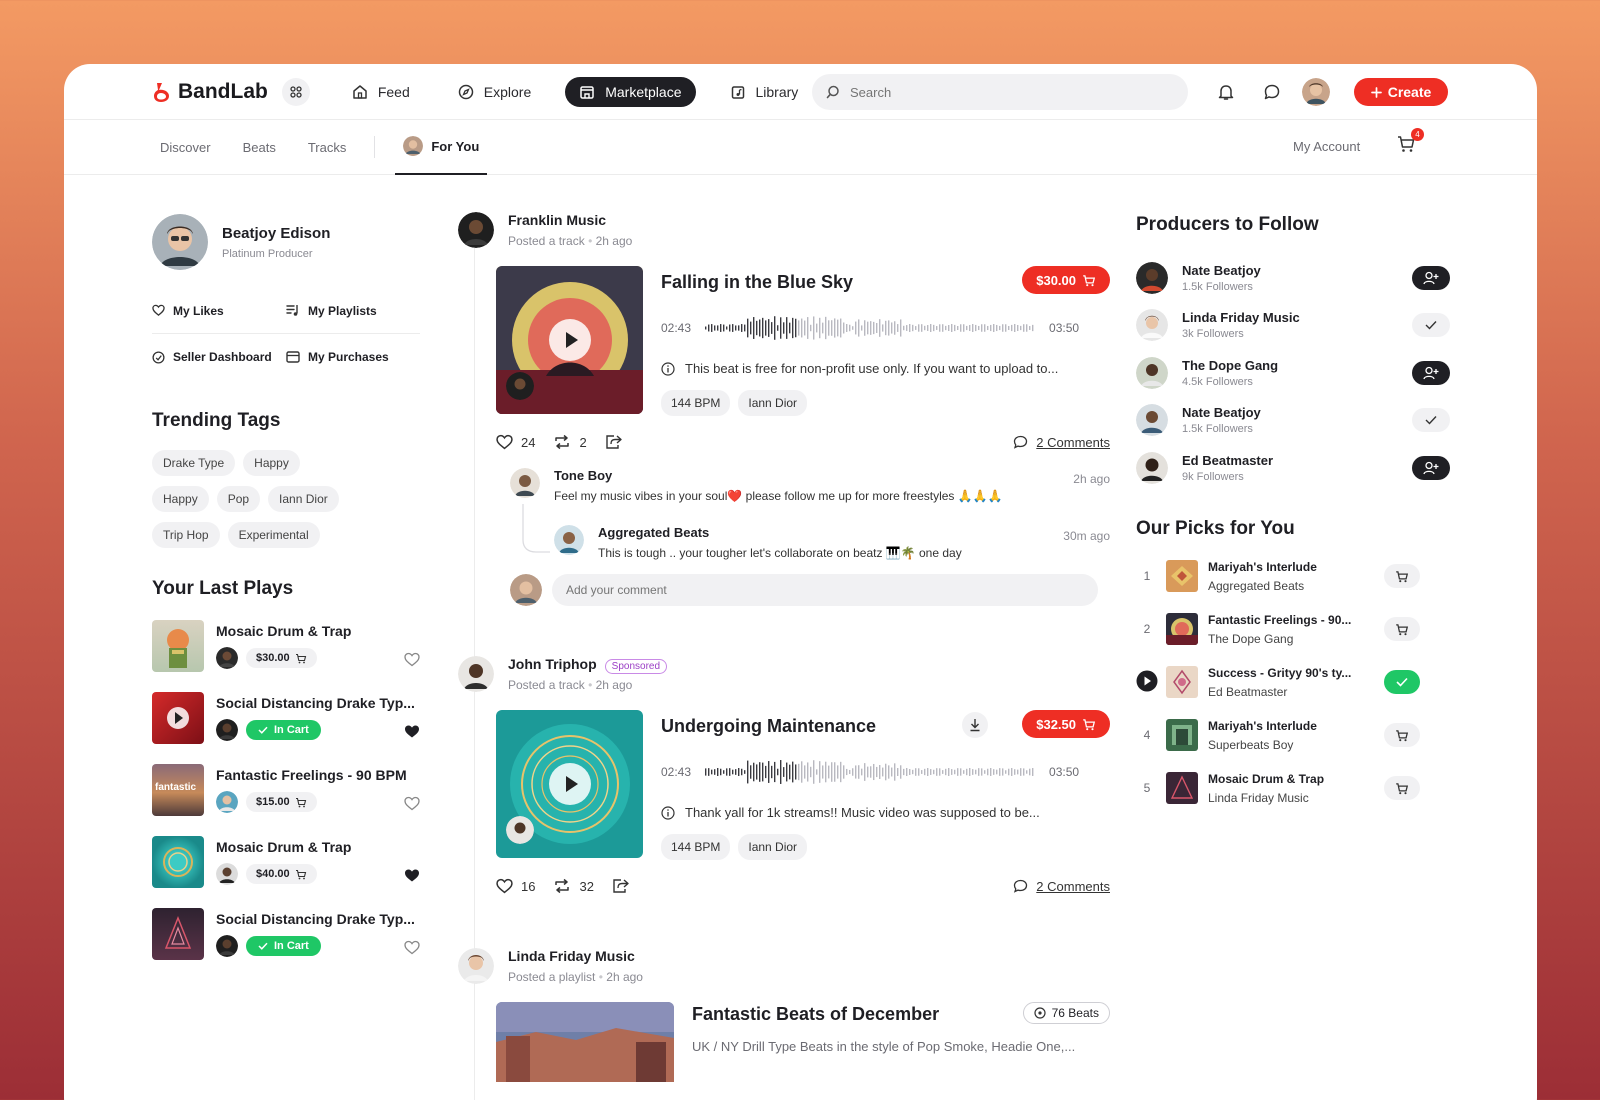 This screenshot has height=1100, width=1600. What do you see at coordinates (295, 91) in the screenshot?
I see `apps-grid-button` at bounding box center [295, 91].